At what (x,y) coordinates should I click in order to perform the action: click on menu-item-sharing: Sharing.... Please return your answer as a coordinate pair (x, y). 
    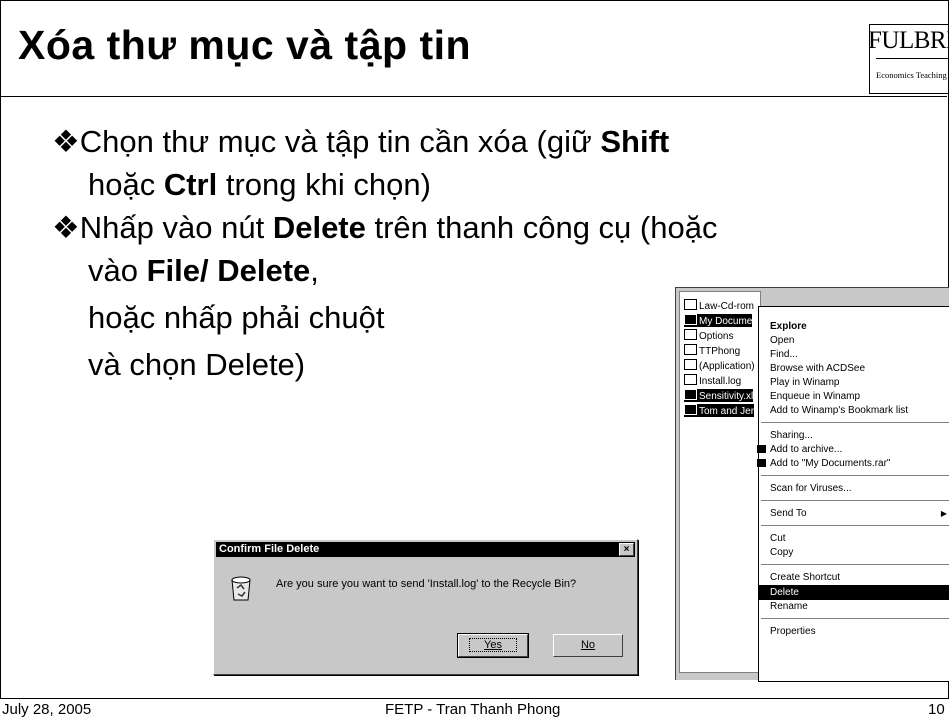
    Looking at the image, I should click on (854, 435).